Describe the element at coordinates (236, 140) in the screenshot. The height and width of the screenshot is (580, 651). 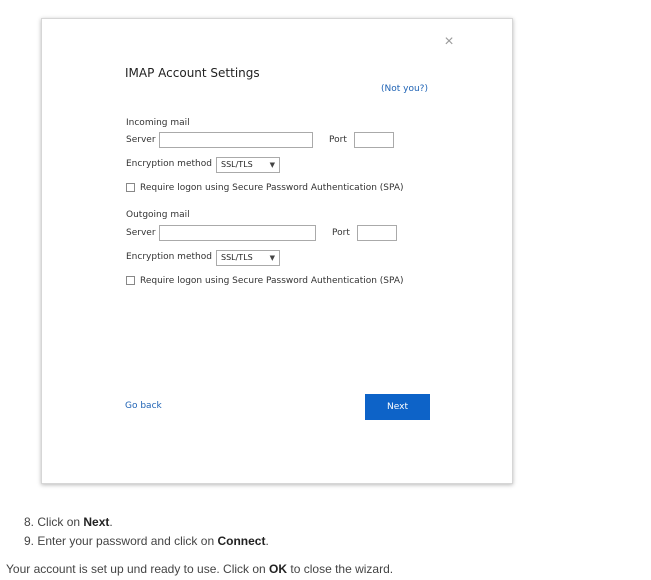
I see `incoming-server-input` at that location.